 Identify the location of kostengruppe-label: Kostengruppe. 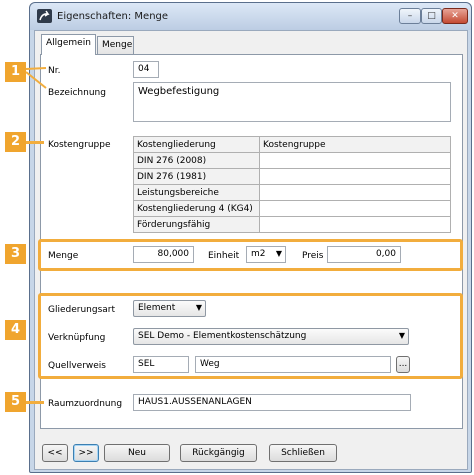
(79, 145).